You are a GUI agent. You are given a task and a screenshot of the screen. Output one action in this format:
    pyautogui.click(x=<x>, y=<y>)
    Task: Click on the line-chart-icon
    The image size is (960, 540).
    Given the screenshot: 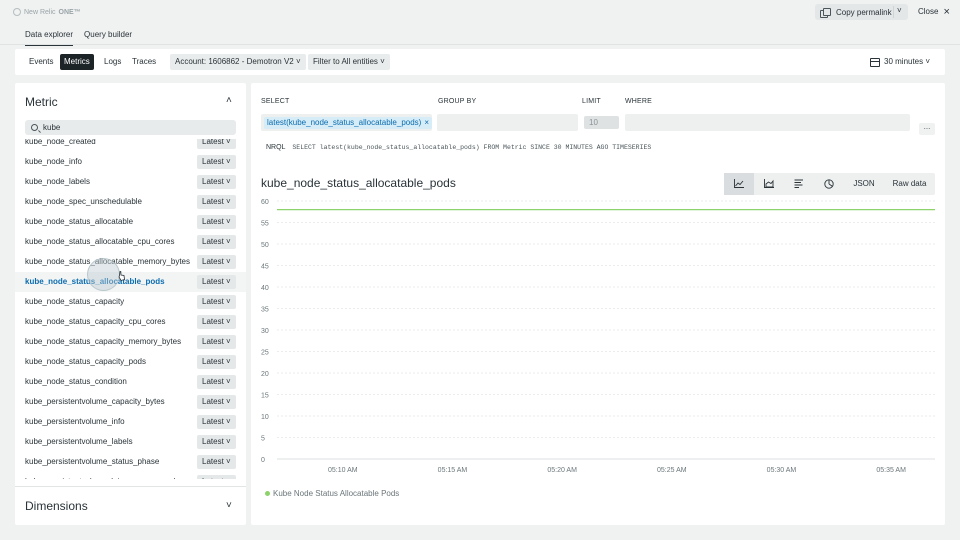 What is the action you would take?
    pyautogui.click(x=739, y=183)
    